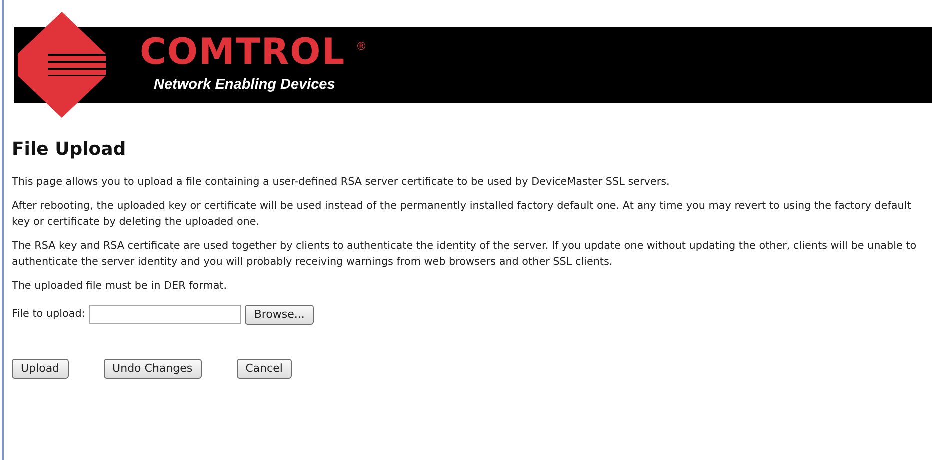 This screenshot has height=460, width=932. What do you see at coordinates (243, 52) in the screenshot?
I see `brand-name: COMTROL` at bounding box center [243, 52].